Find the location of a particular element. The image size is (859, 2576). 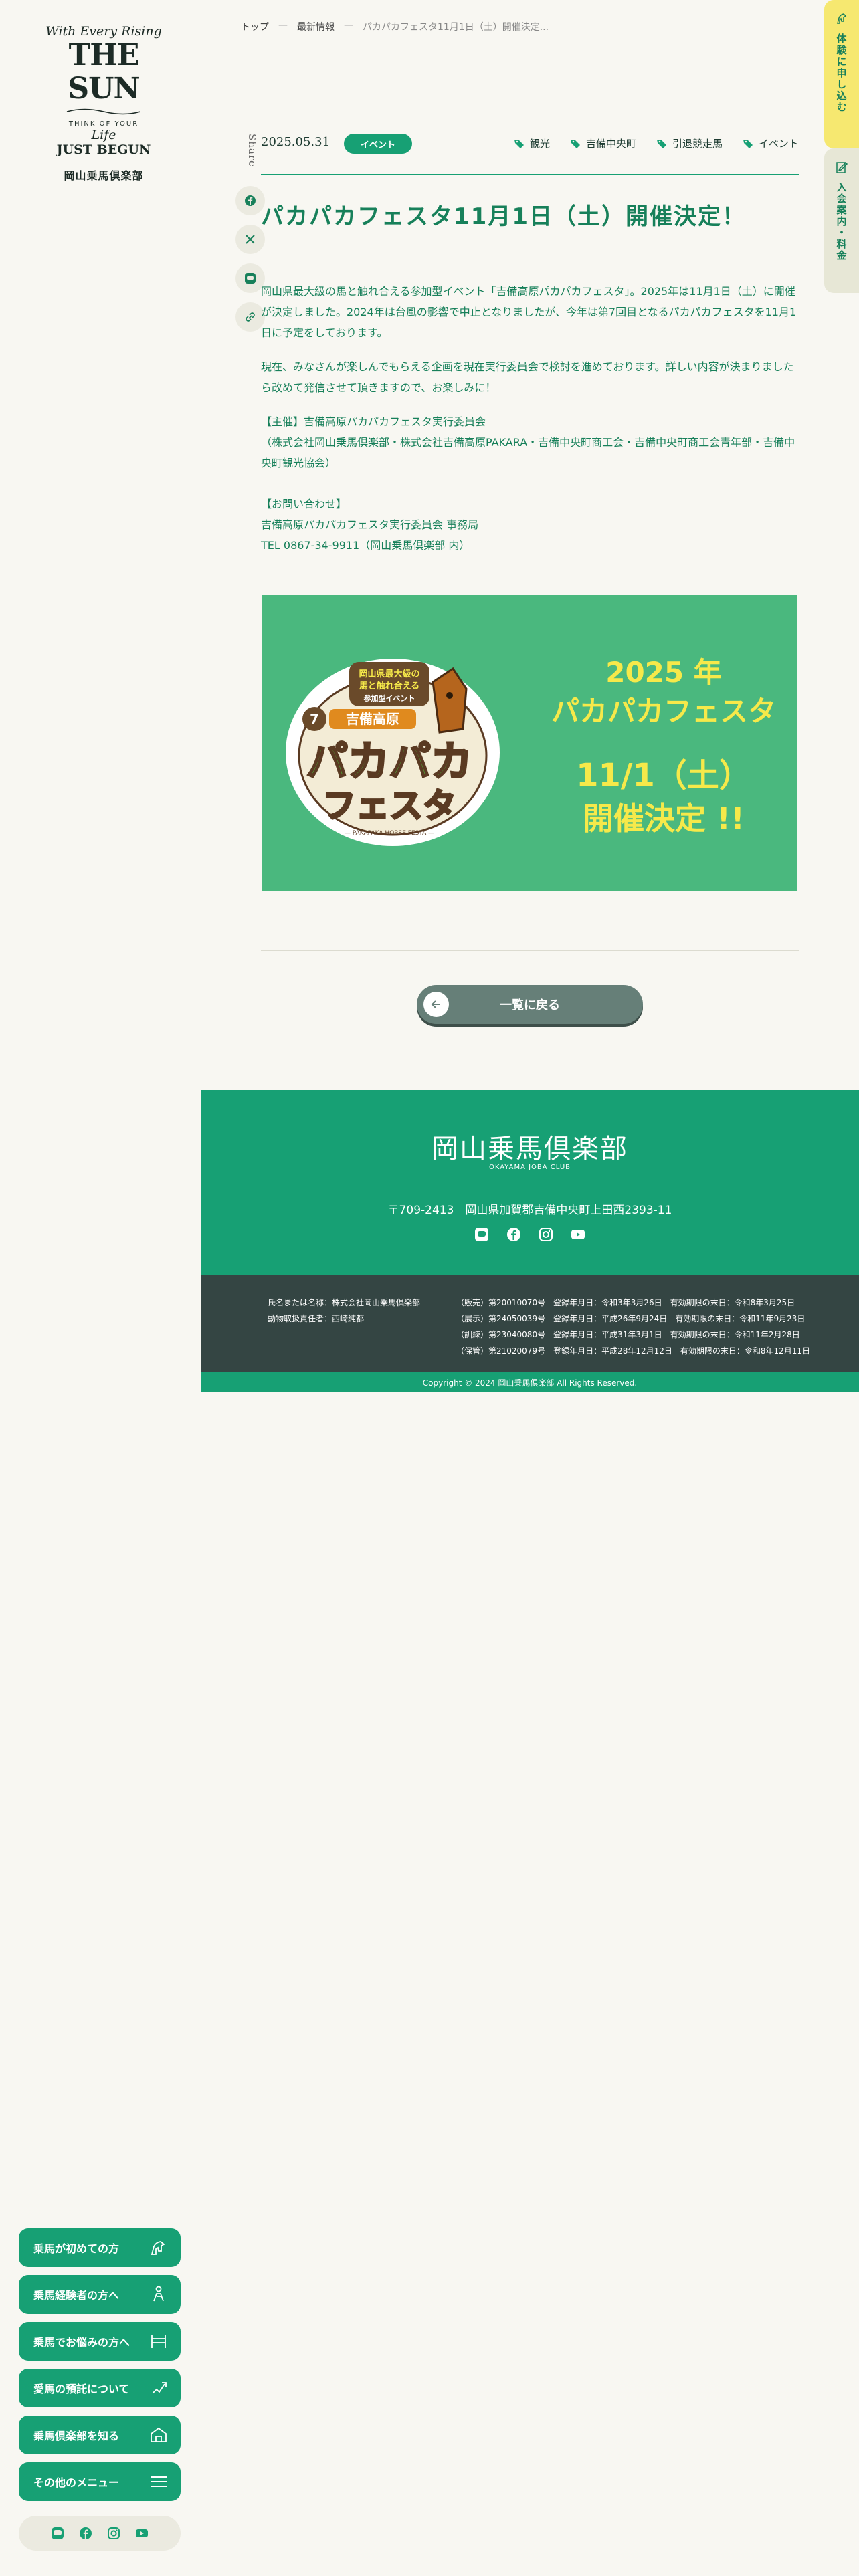

registration-left: 氏名または名称：株式会社岡山乗馬倶楽部 動物取扱責任者：西崎純都 is located at coordinates (344, 1311).